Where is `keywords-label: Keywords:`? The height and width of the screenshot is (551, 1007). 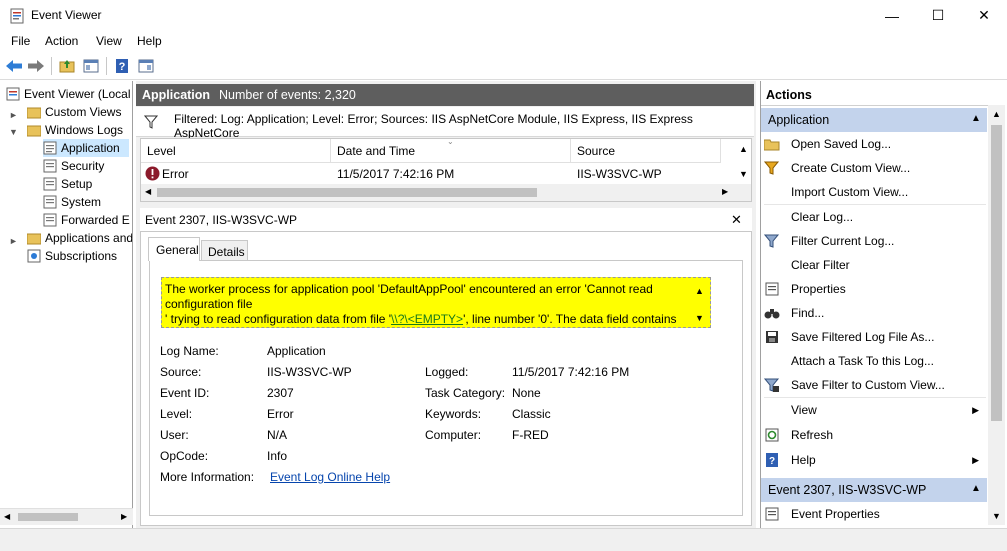
keywords-label: Keywords: is located at coordinates (453, 414).